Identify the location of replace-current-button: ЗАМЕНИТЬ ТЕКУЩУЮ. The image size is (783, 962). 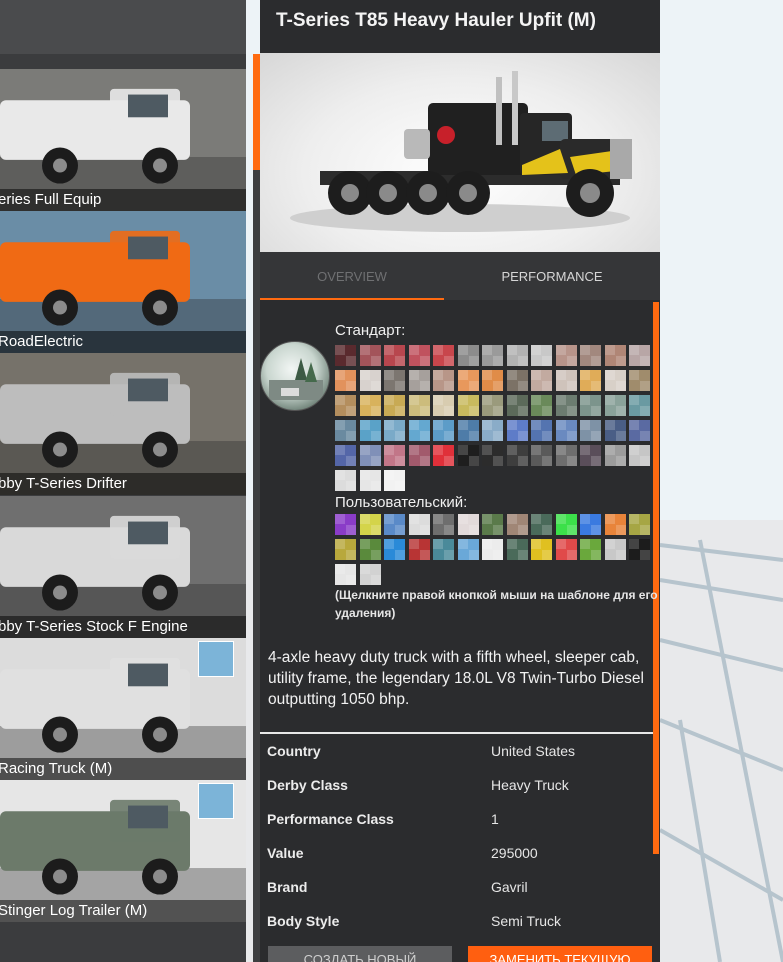
(560, 954).